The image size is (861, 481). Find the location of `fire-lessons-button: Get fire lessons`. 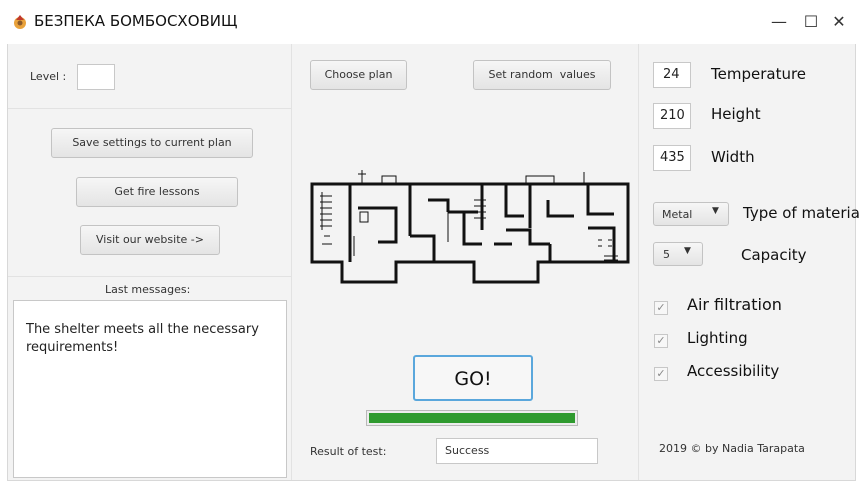

fire-lessons-button: Get fire lessons is located at coordinates (157, 192).